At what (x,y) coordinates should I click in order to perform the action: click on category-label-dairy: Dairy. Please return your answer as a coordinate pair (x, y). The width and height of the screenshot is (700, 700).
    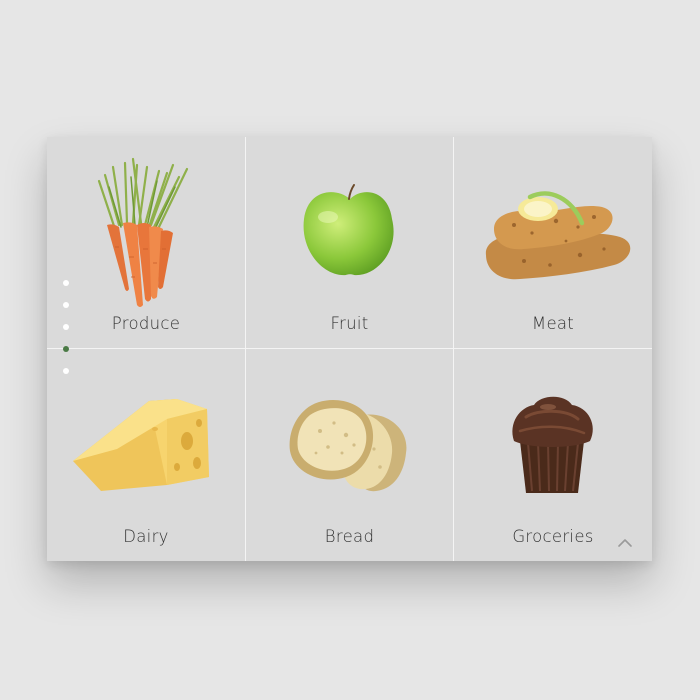
    Looking at the image, I should click on (146, 536).